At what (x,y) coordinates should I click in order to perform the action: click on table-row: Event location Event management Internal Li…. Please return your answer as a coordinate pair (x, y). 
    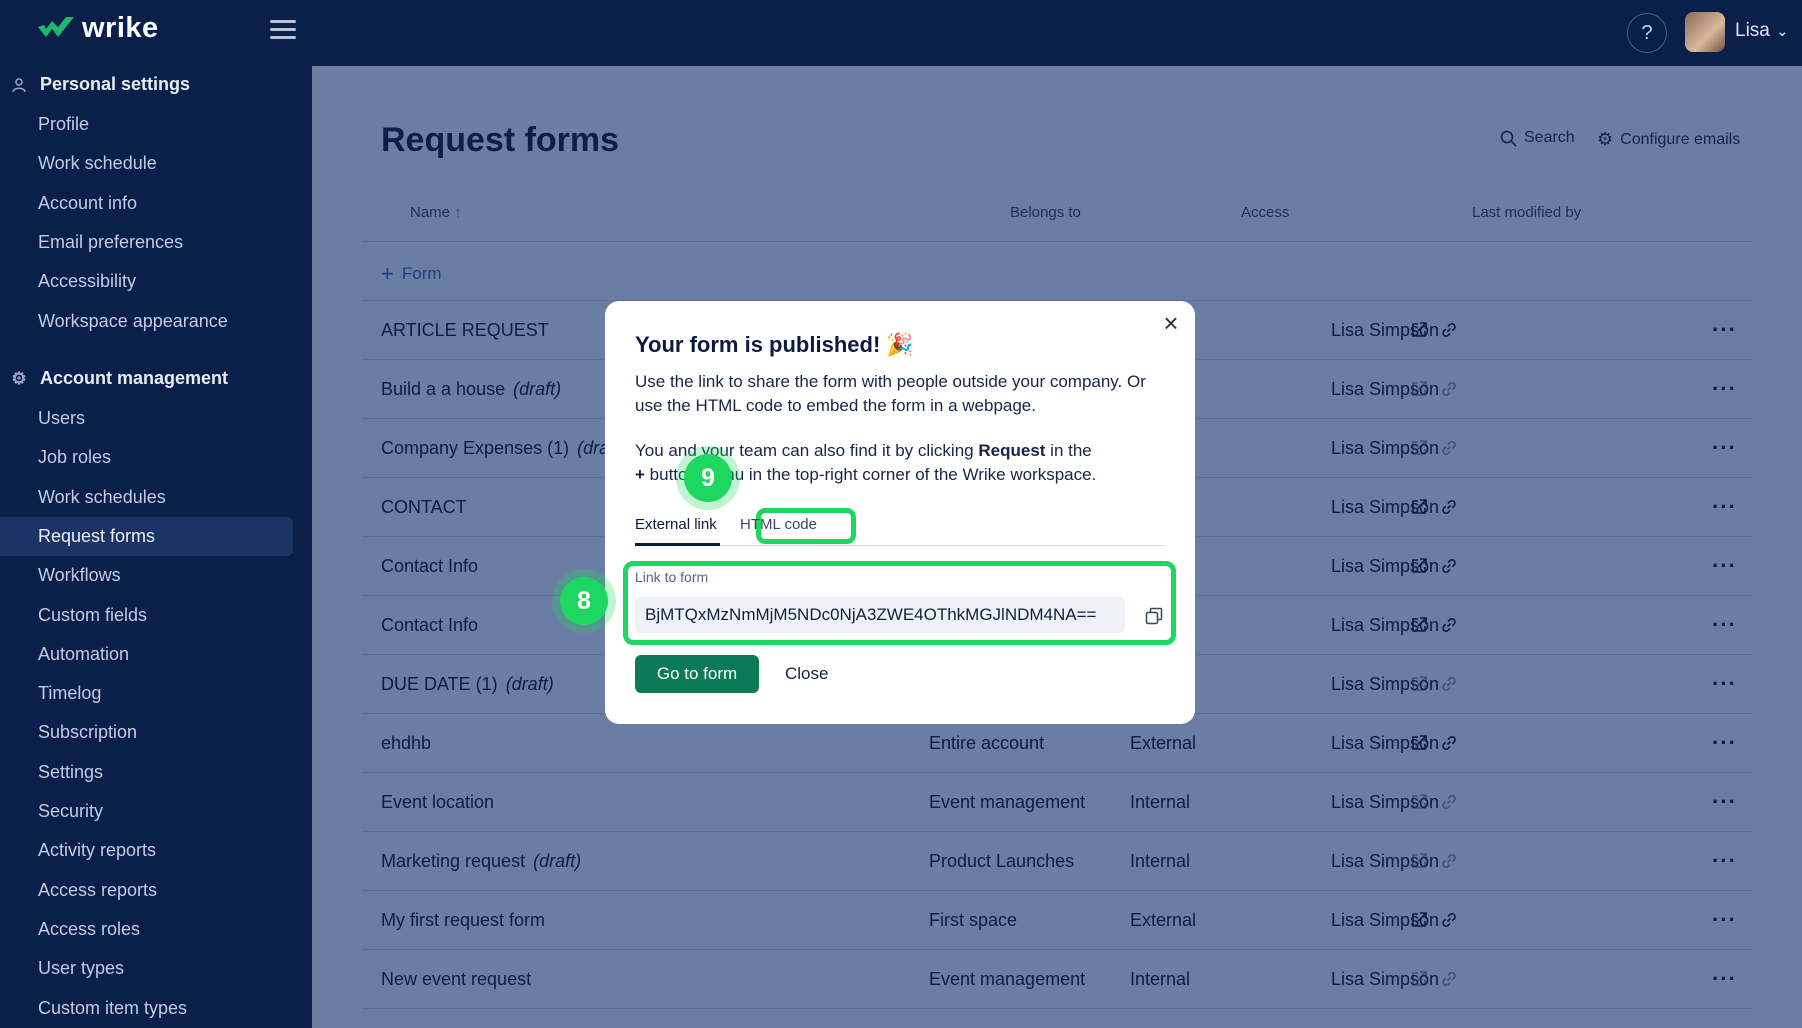
    Looking at the image, I should click on (1057, 802).